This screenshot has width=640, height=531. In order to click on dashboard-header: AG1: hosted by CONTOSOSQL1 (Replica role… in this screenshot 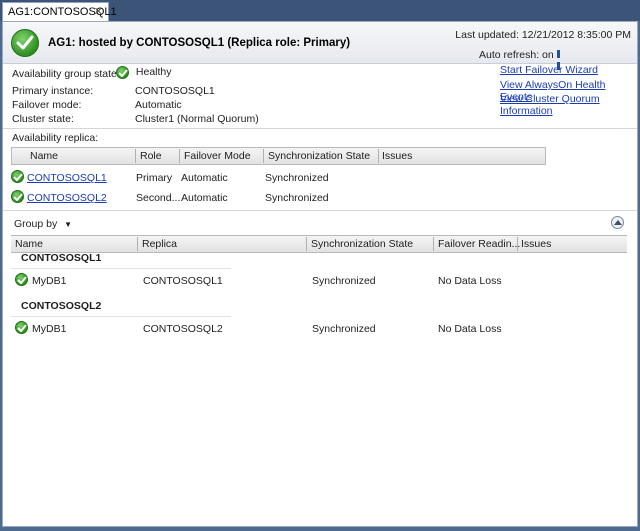, I will do `click(320, 46)`.